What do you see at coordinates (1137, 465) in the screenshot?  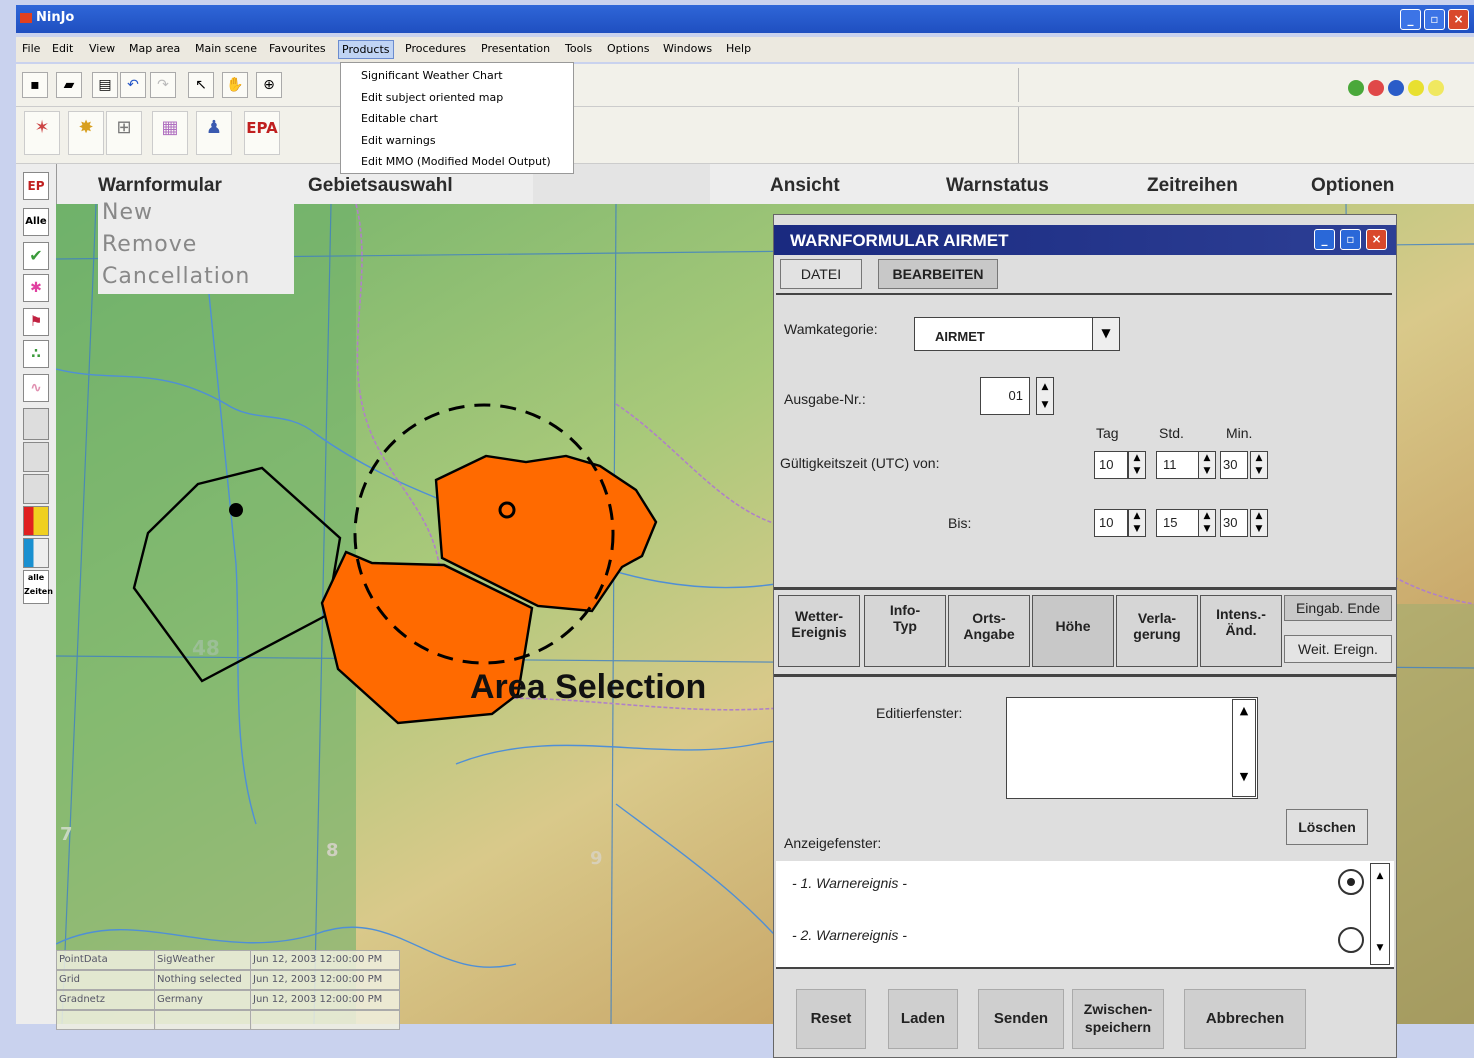 I see `from-day-spinner-icon: ▲ ▼` at bounding box center [1137, 465].